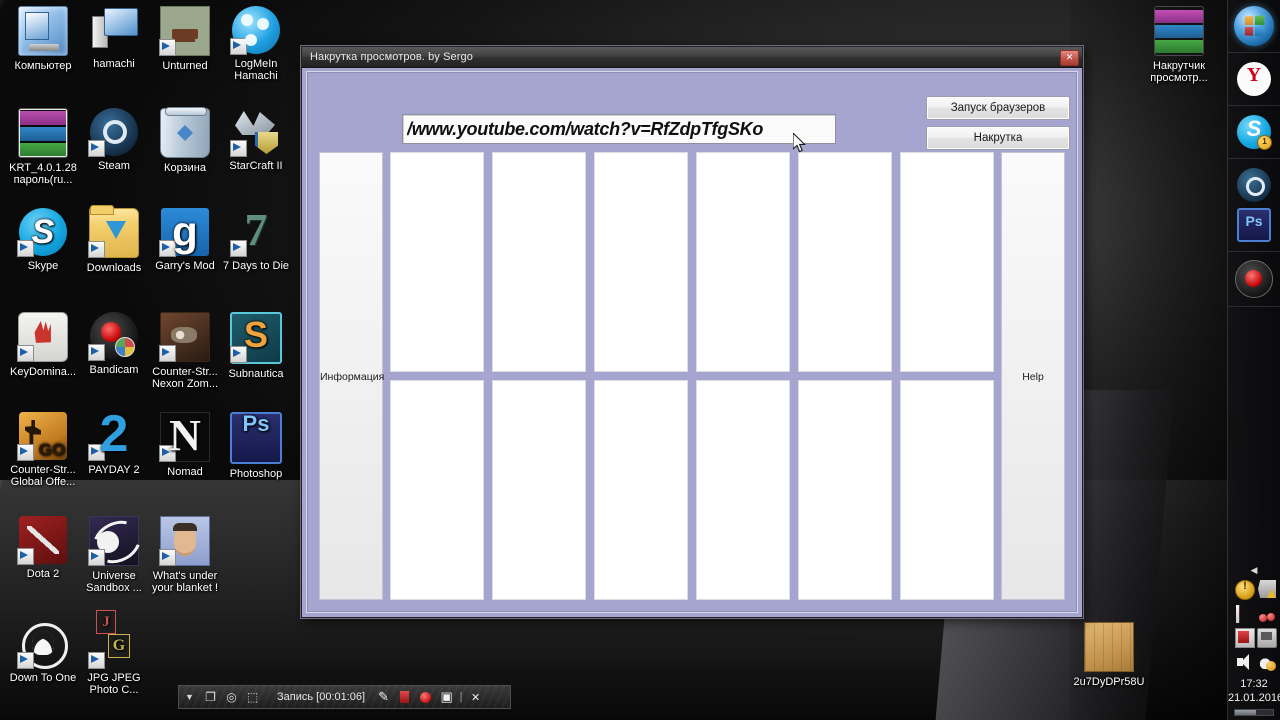  Describe the element at coordinates (1254, 571) in the screenshot. I see `tray-expand-icon: ◀` at that location.